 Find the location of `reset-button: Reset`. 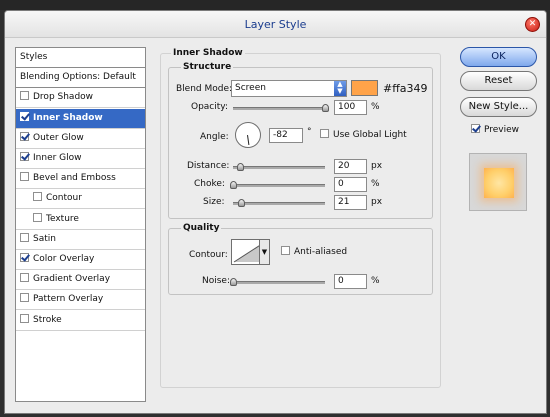

reset-button: Reset is located at coordinates (498, 81).